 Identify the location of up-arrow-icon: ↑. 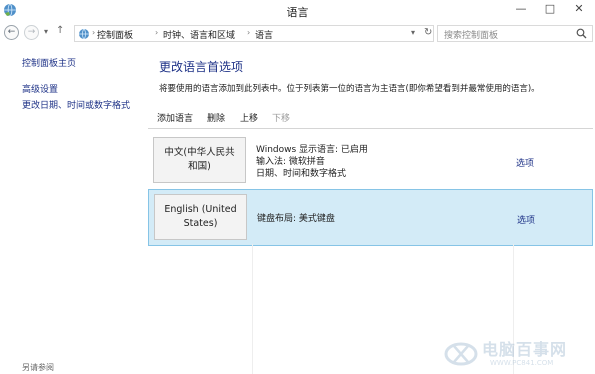
(60, 30).